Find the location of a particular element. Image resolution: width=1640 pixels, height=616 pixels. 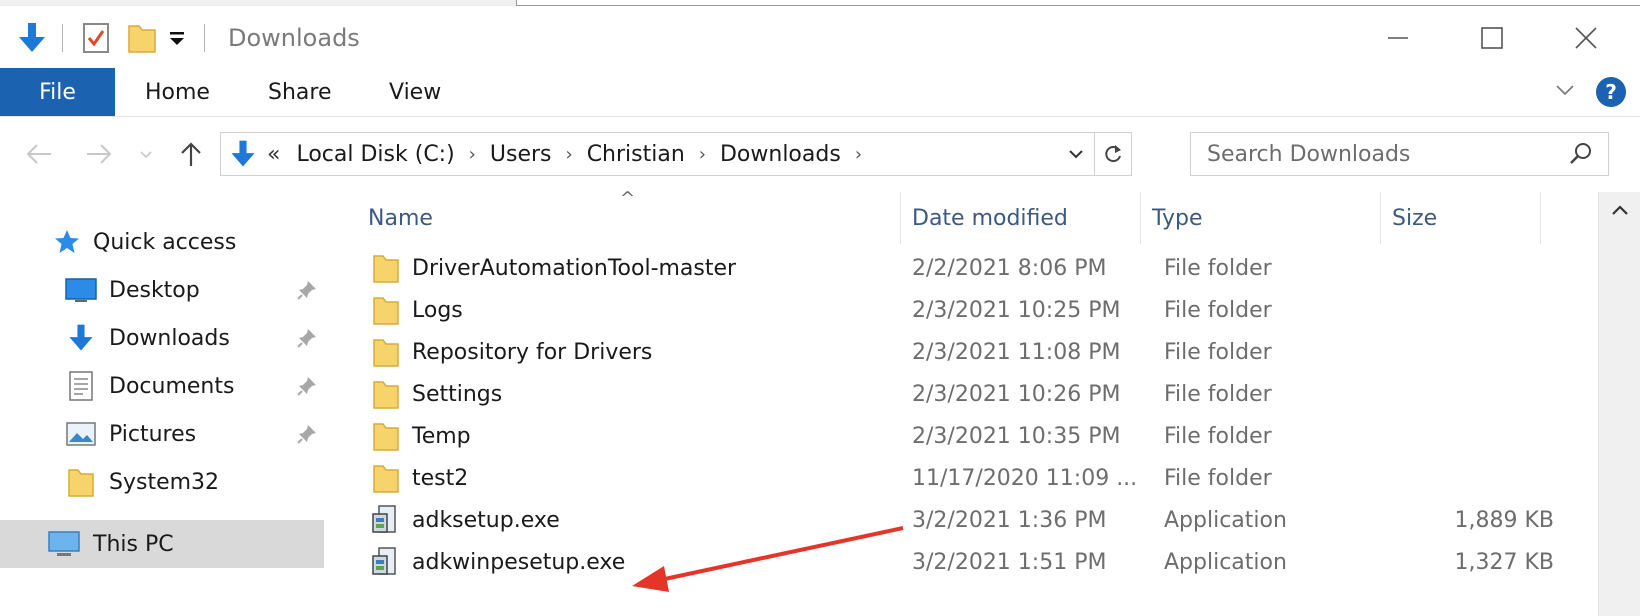

recent-locations-button is located at coordinates (146, 154).